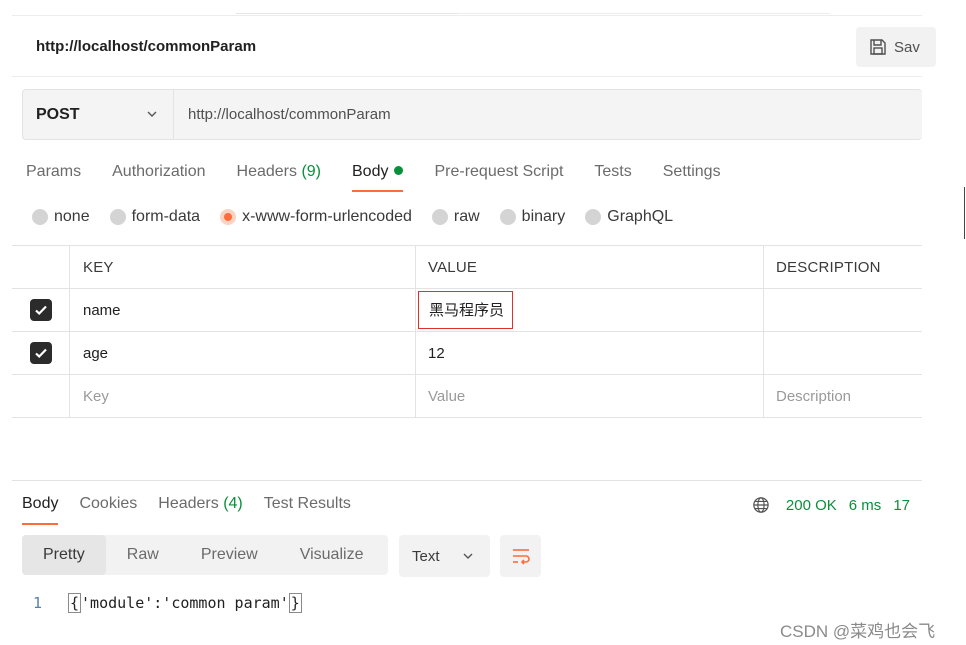  Describe the element at coordinates (146, 46) in the screenshot. I see `request-title: http://localhost/commonParam` at that location.